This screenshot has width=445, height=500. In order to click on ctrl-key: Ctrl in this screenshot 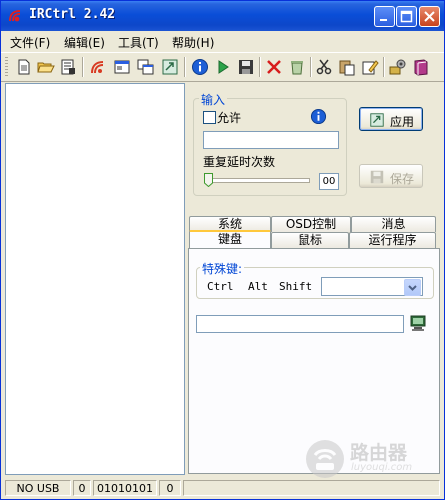, I will do `click(220, 286)`.